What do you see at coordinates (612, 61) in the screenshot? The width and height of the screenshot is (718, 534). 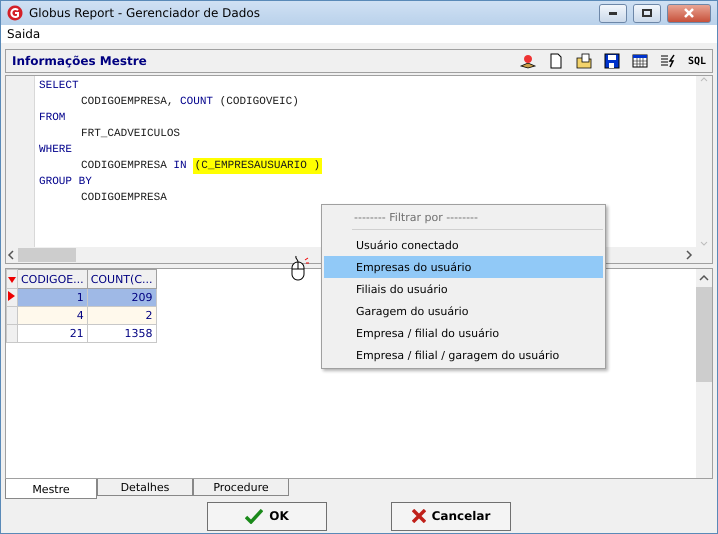 I see `save-icon` at bounding box center [612, 61].